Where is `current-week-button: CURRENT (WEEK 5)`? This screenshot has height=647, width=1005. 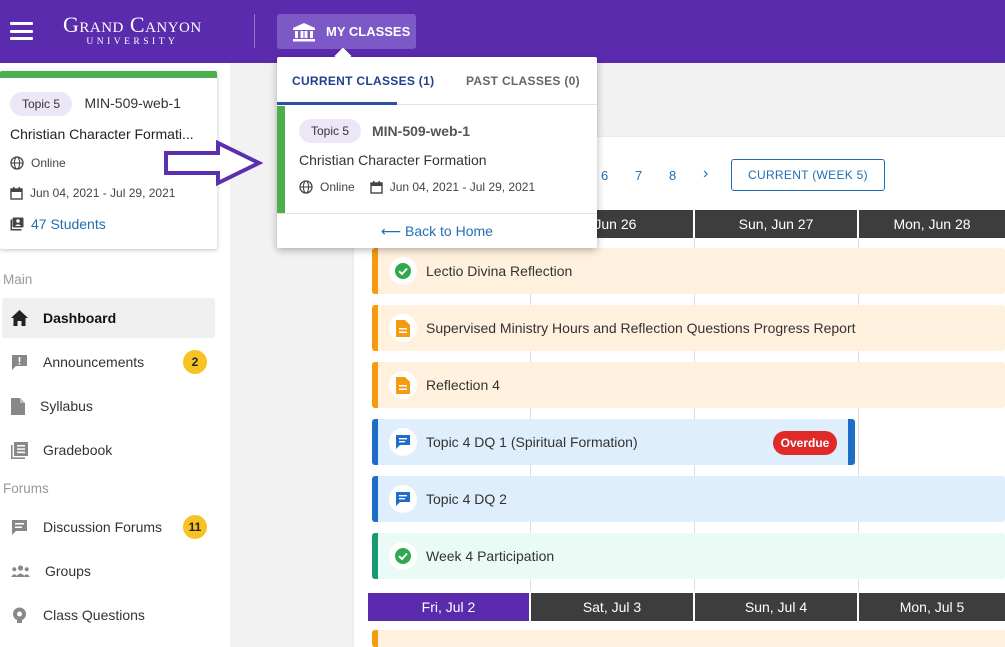 current-week-button: CURRENT (WEEK 5) is located at coordinates (808, 175).